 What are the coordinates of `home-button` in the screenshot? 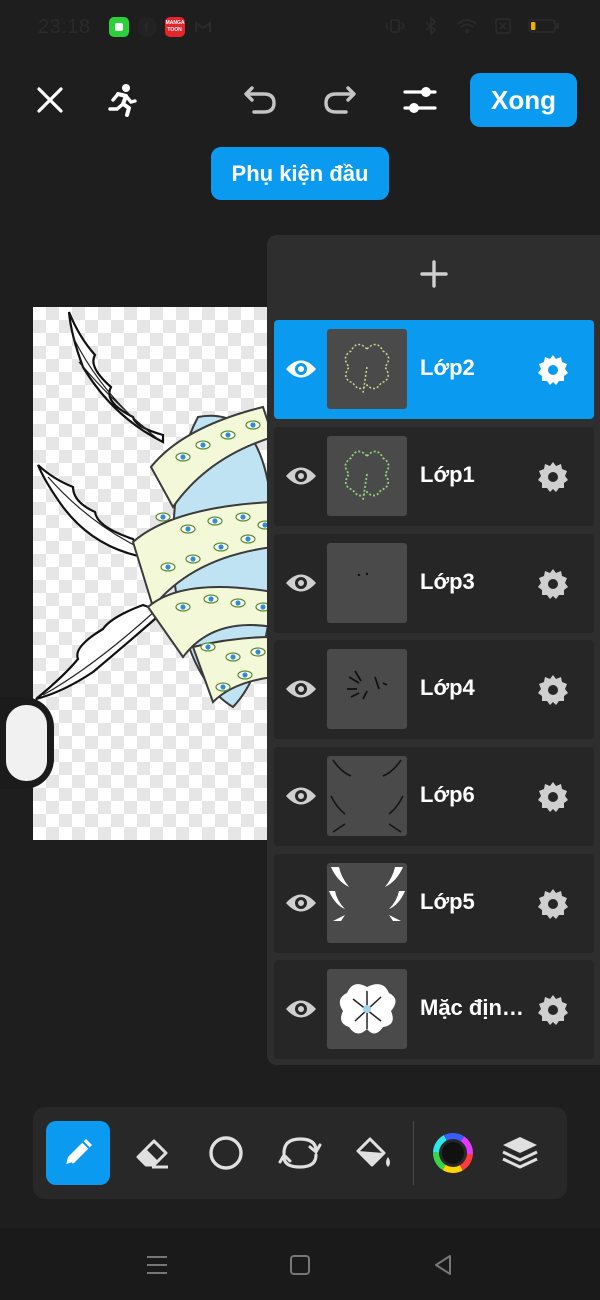 It's located at (300, 1265).